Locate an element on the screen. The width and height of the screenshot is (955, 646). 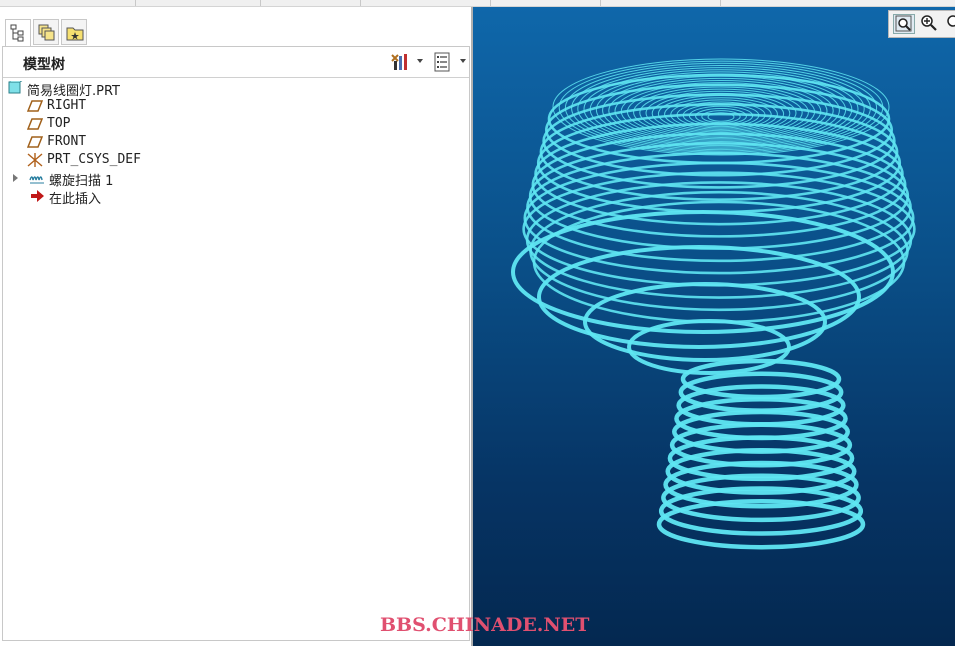
zoom-in-button is located at coordinates (930, 24).